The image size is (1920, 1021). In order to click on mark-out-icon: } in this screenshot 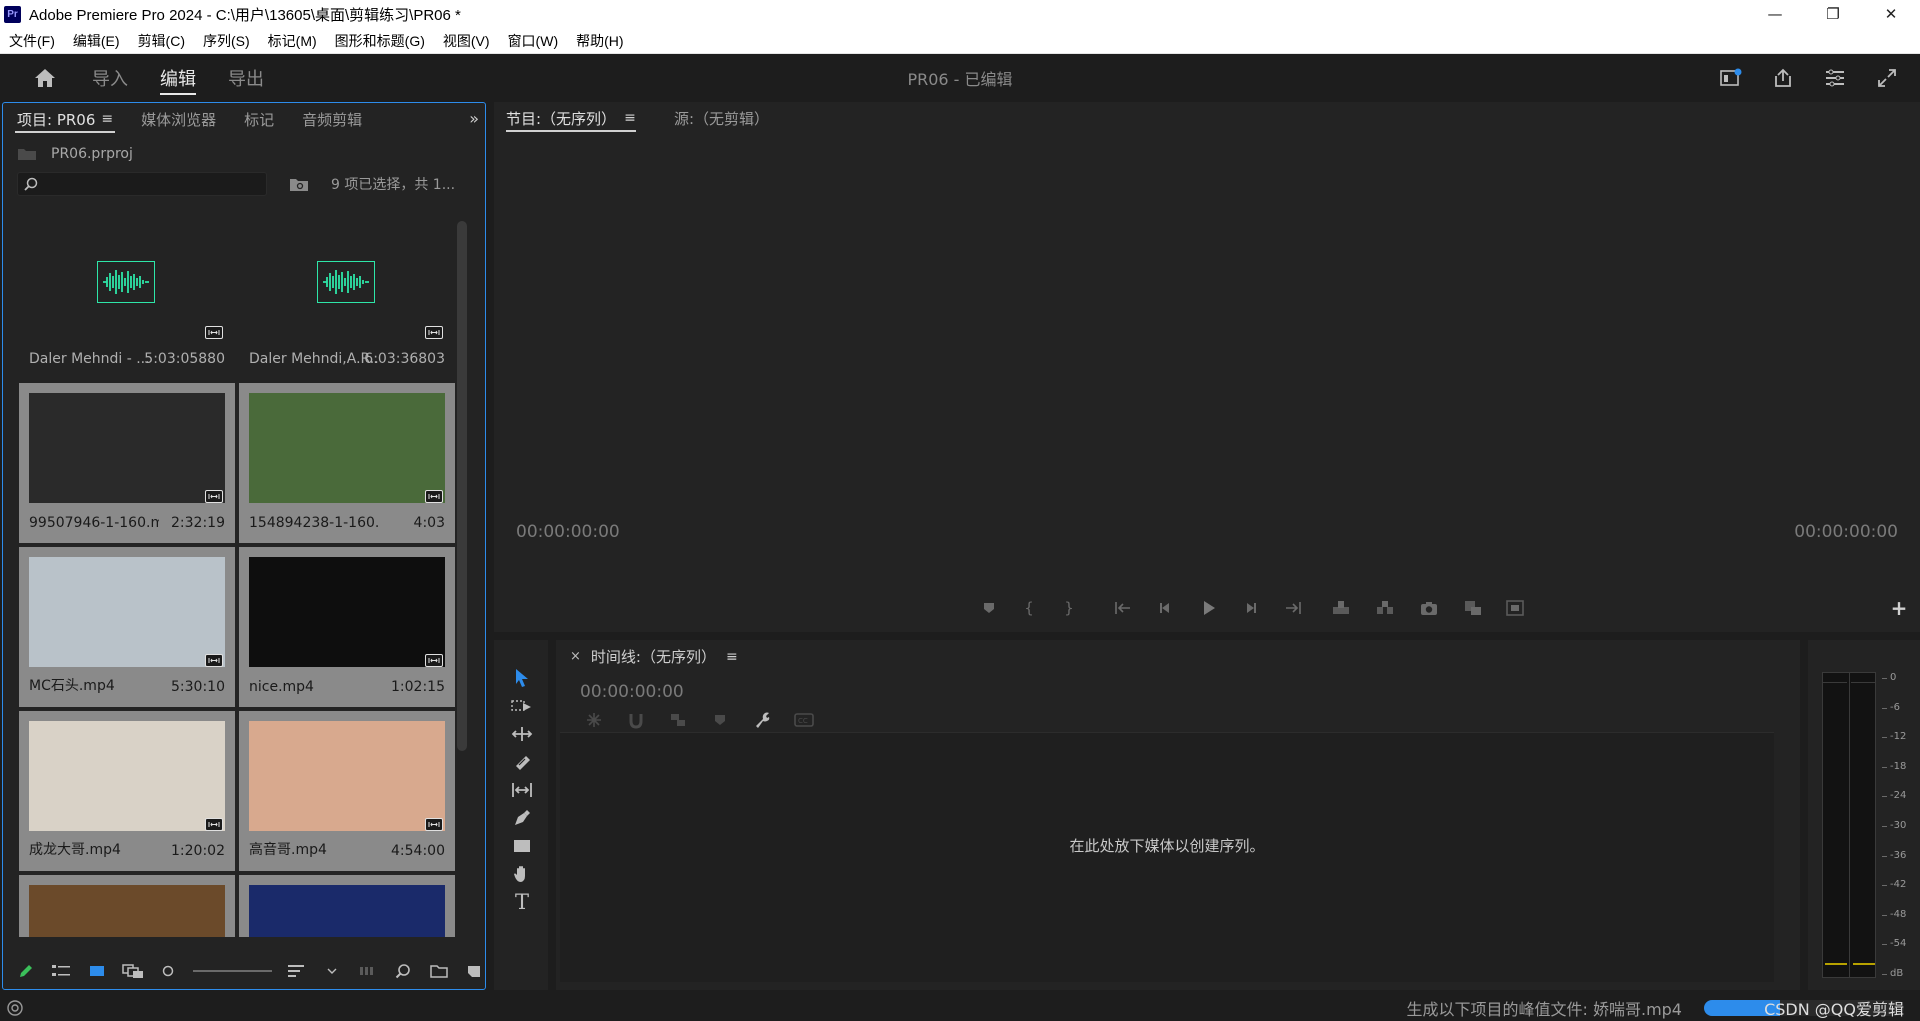, I will do `click(1069, 608)`.